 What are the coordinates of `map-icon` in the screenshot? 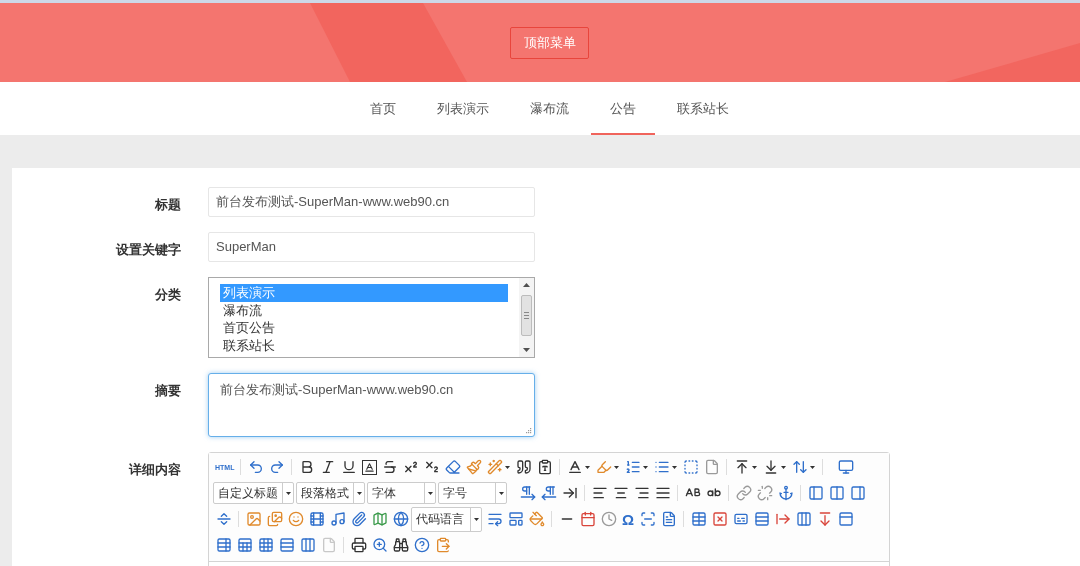 It's located at (379, 519).